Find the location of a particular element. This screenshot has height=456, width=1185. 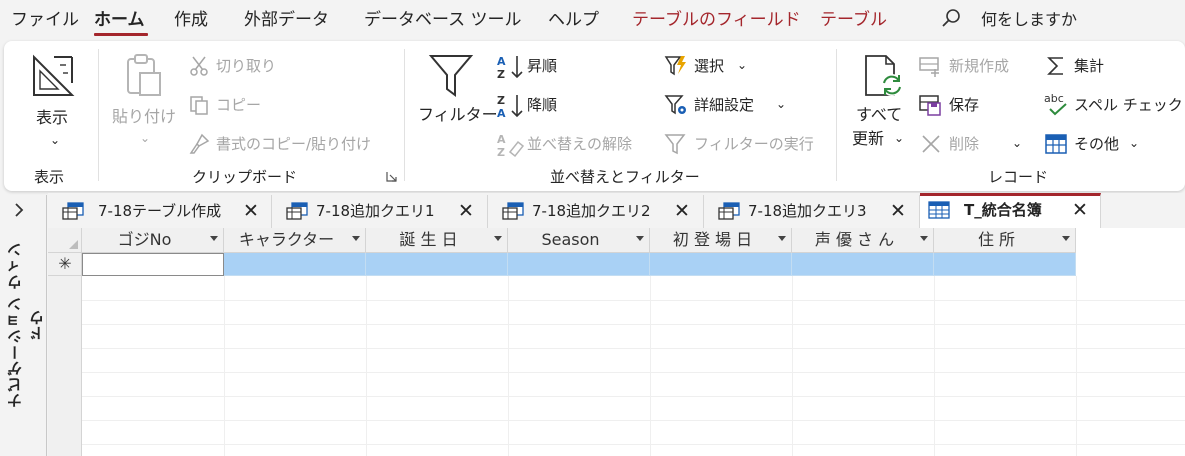

column-header: Season is located at coordinates (579, 240).